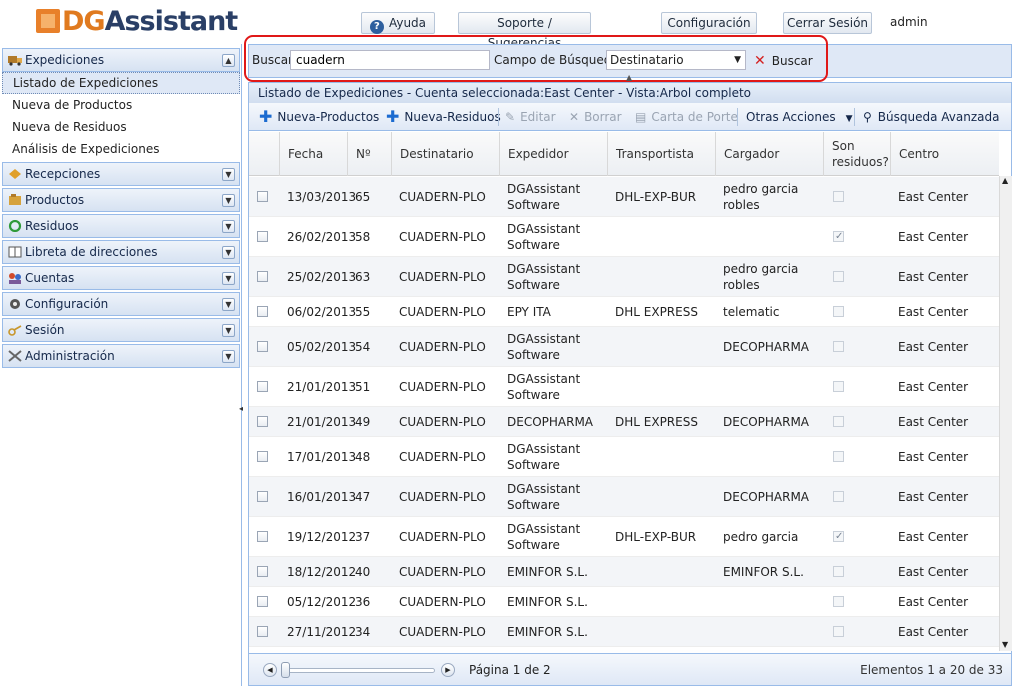 The width and height of the screenshot is (1014, 686). I want to click on sidebar-item-listado-expediciones: Listado de Expediciones, so click(121, 83).